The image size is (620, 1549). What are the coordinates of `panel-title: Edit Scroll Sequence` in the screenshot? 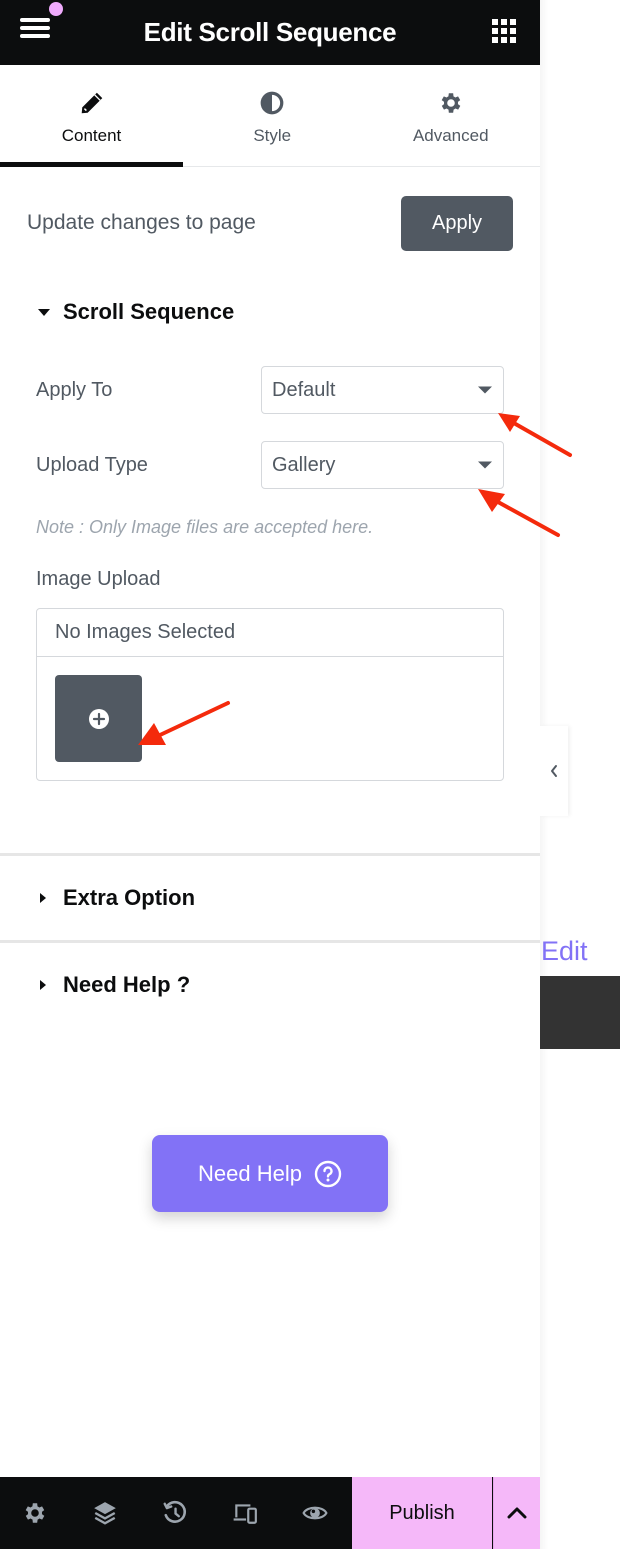 It's located at (270, 32).